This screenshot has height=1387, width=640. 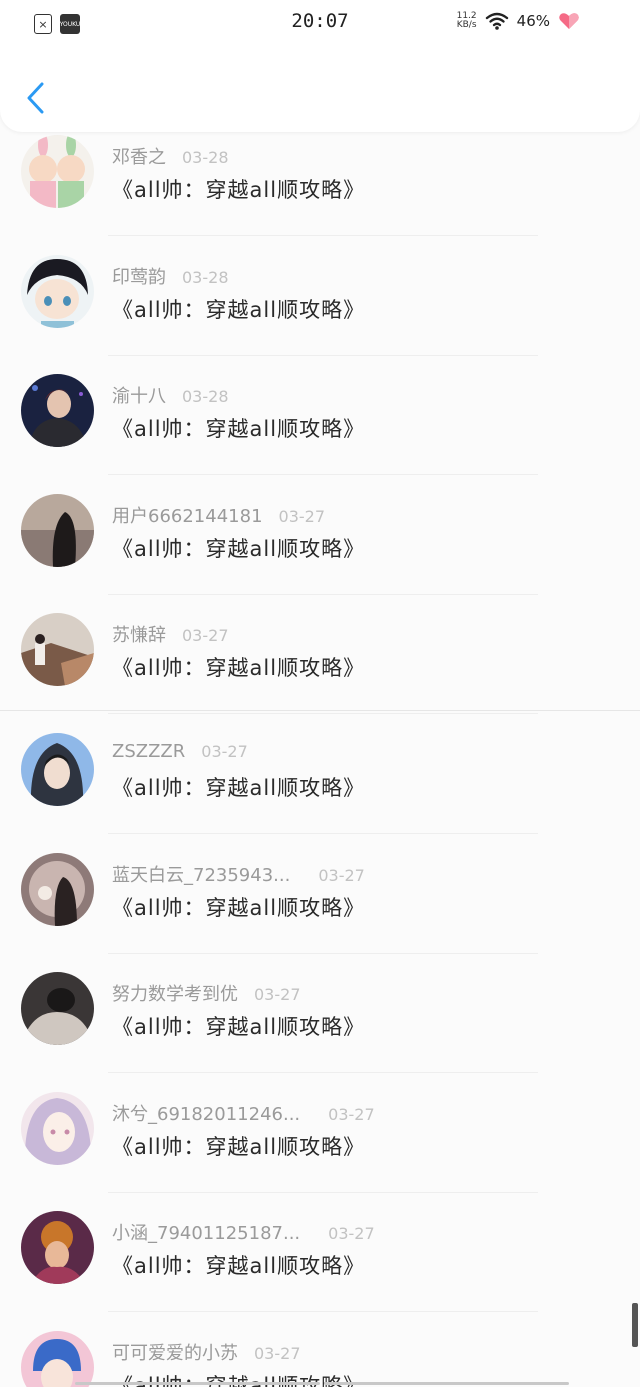 I want to click on comment-meta: 印莺韵 03-28, so click(x=170, y=276).